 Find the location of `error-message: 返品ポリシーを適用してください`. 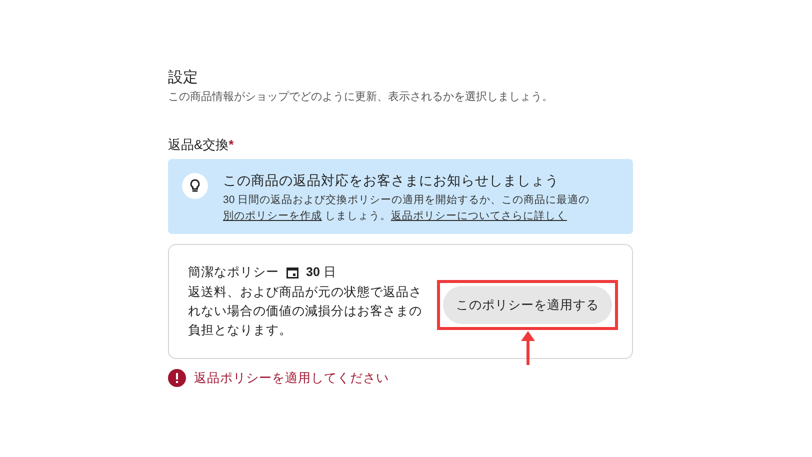

error-message: 返品ポリシーを適用してください is located at coordinates (291, 378).